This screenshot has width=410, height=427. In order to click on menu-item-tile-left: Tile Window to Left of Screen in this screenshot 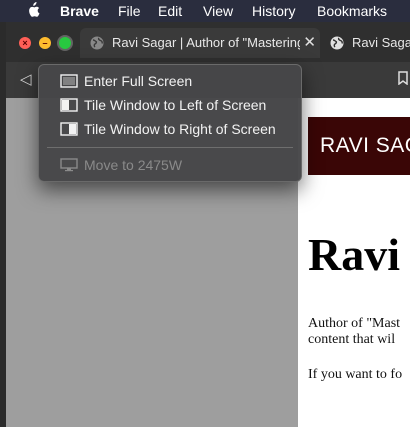, I will do `click(170, 105)`.